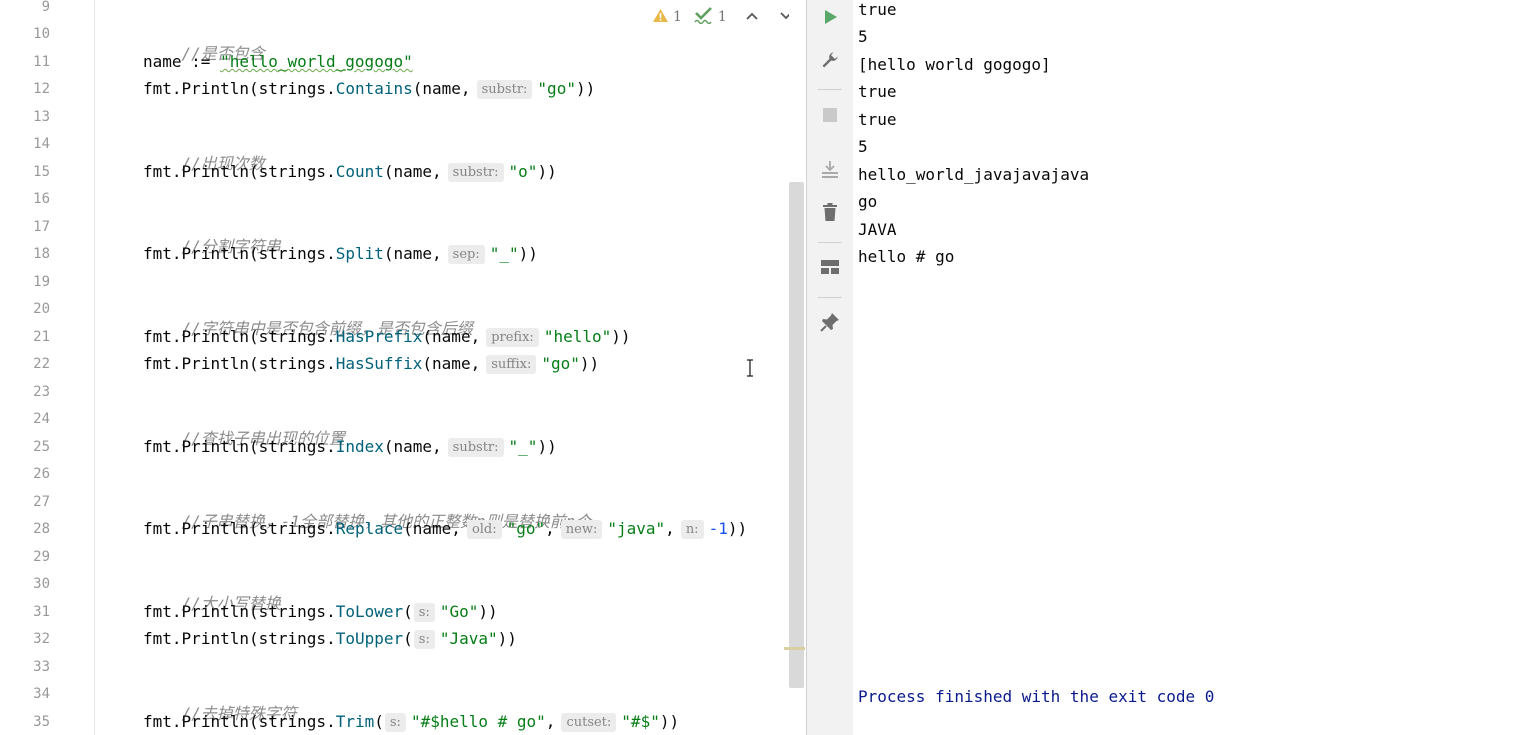  What do you see at coordinates (369, 528) in the screenshot?
I see `function-name: Replace` at bounding box center [369, 528].